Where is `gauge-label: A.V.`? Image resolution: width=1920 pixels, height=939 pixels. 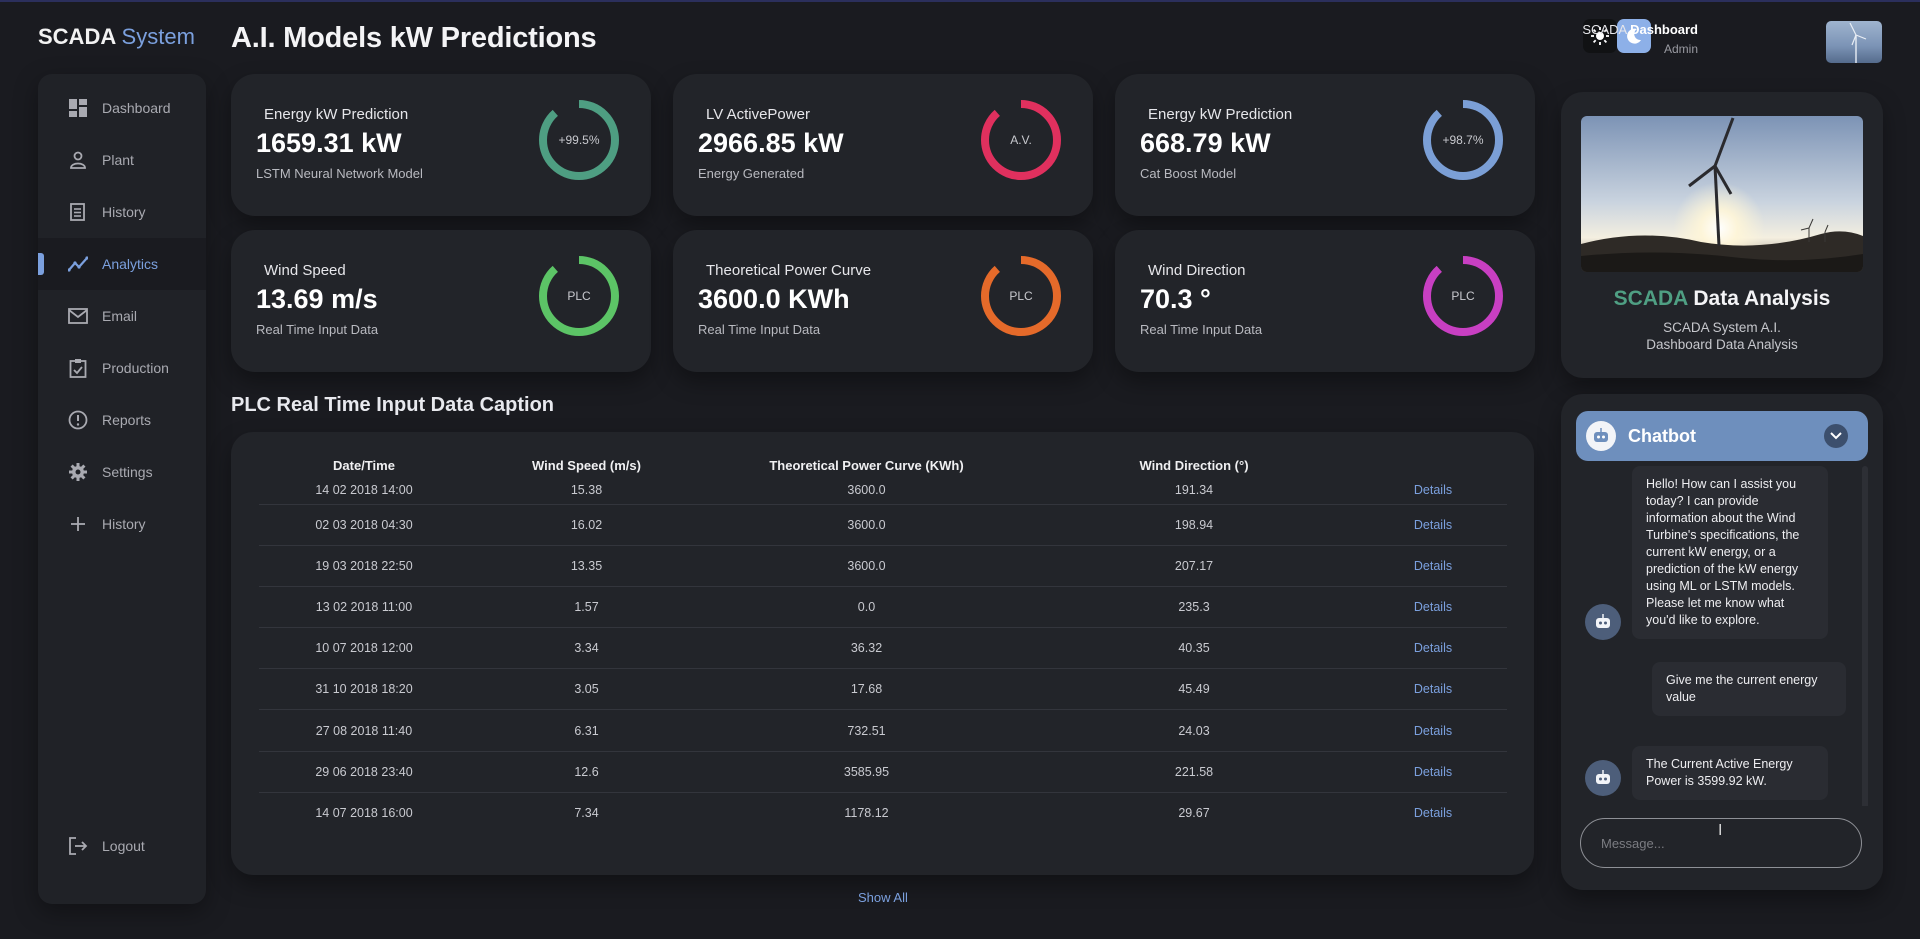
gauge-label: A.V. is located at coordinates (1021, 140).